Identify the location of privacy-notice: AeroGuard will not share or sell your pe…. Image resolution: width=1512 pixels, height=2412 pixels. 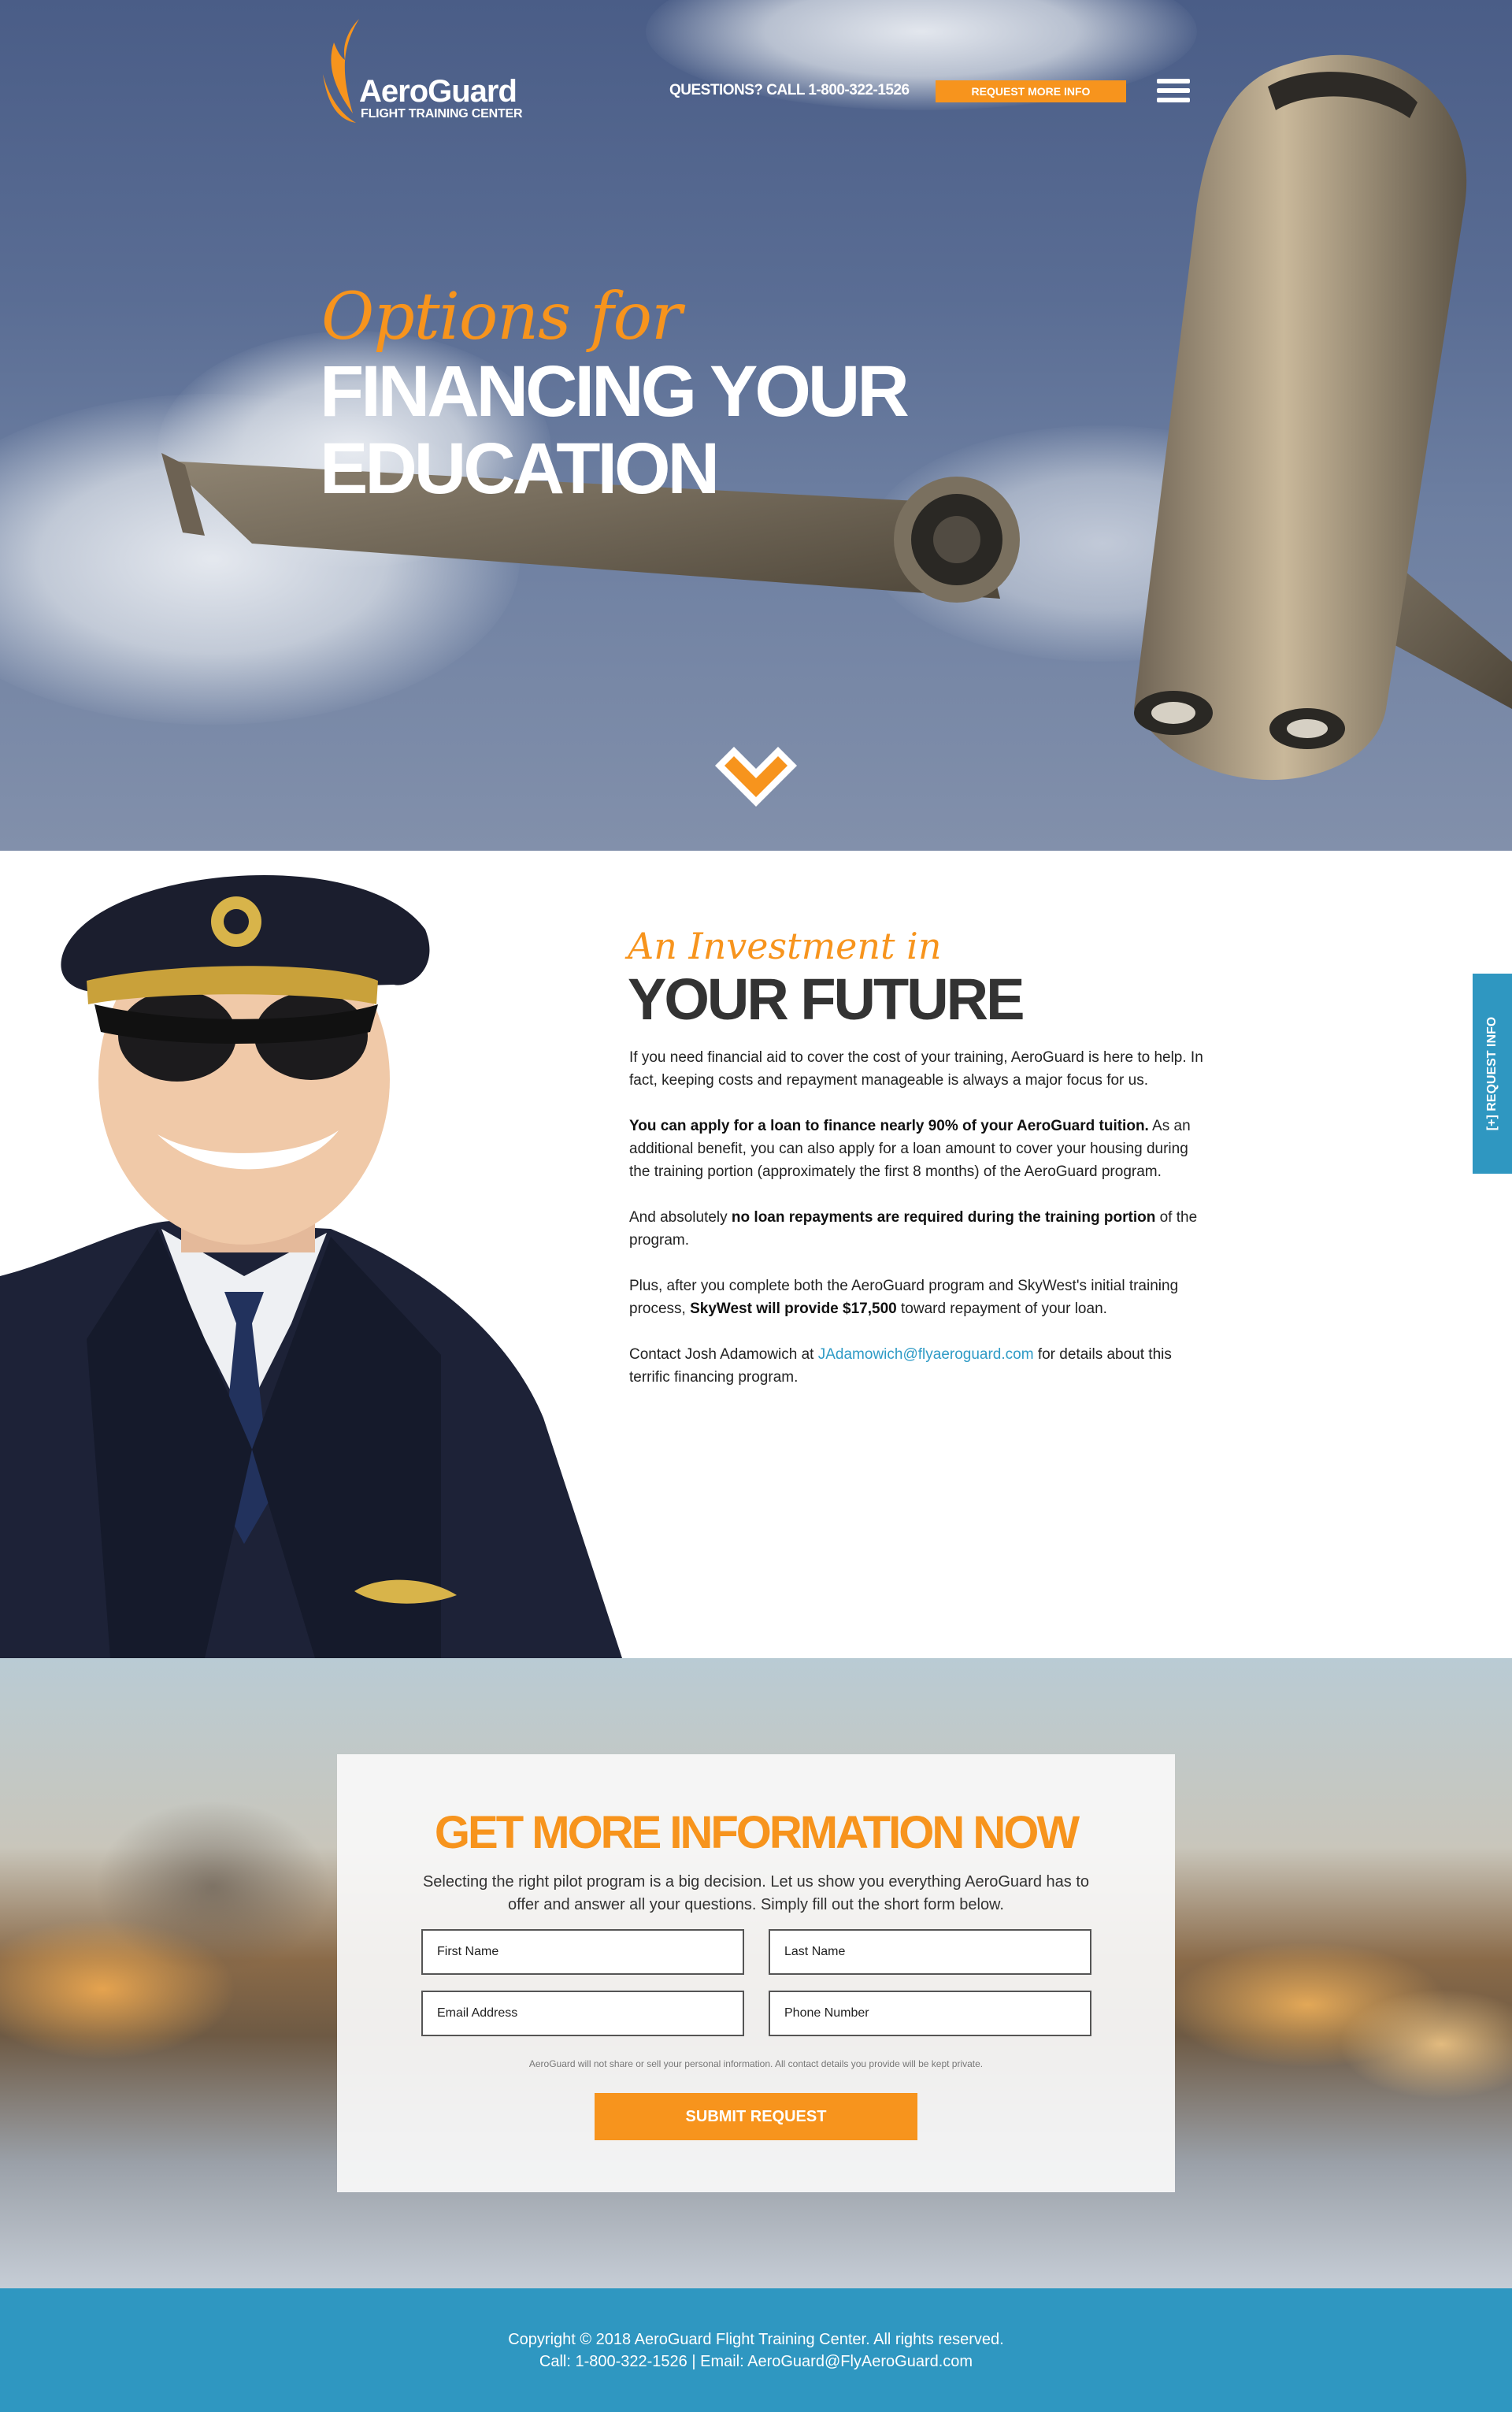
(756, 2064).